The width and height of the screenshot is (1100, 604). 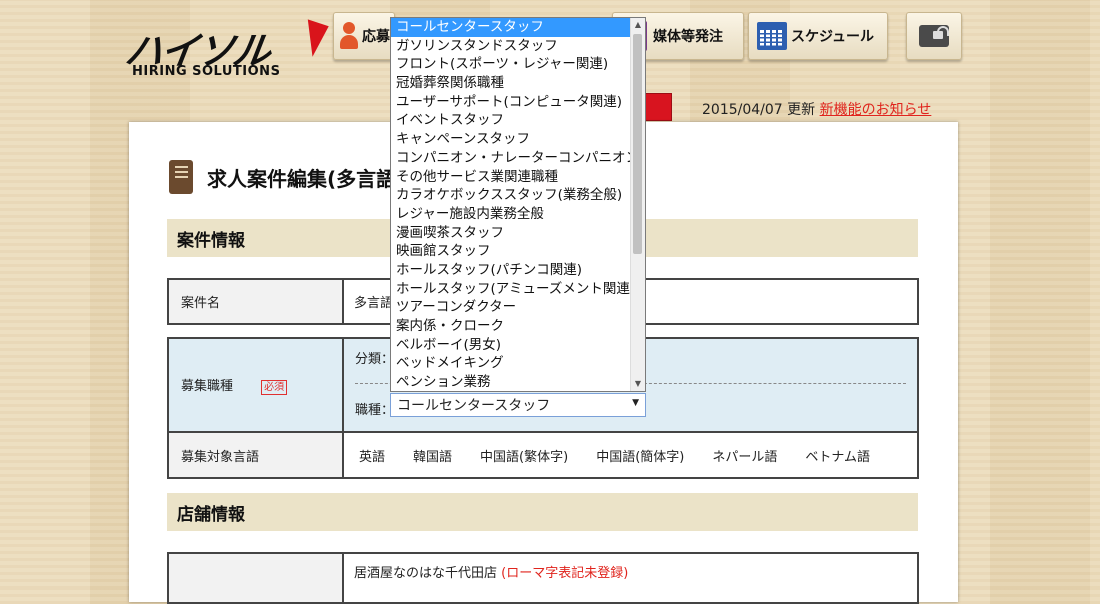 What do you see at coordinates (640, 455) in the screenshot?
I see `language-option: 中国語(簡体字)` at bounding box center [640, 455].